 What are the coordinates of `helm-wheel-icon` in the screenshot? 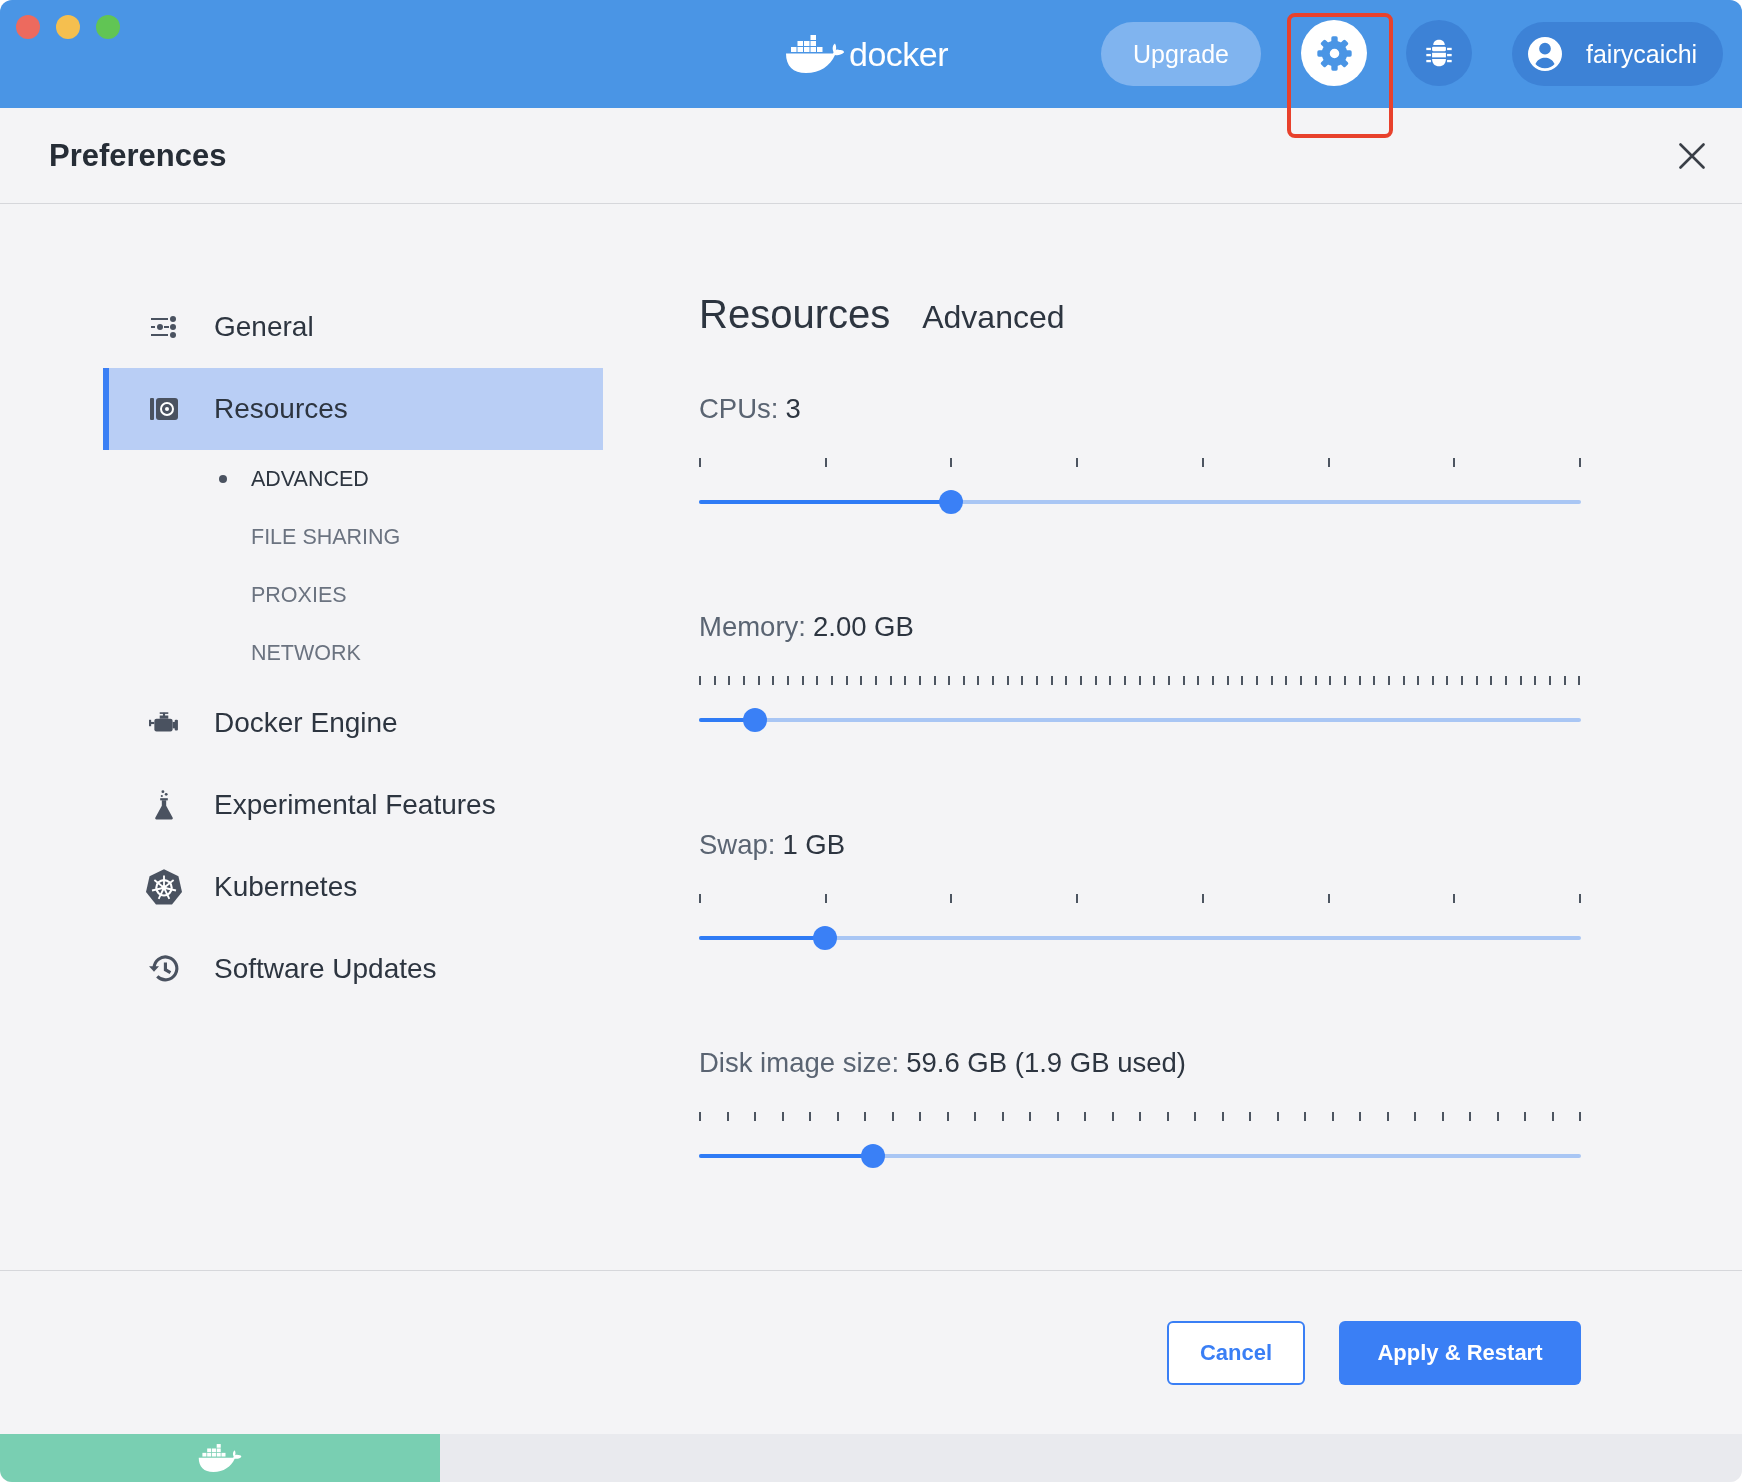 It's located at (164, 887).